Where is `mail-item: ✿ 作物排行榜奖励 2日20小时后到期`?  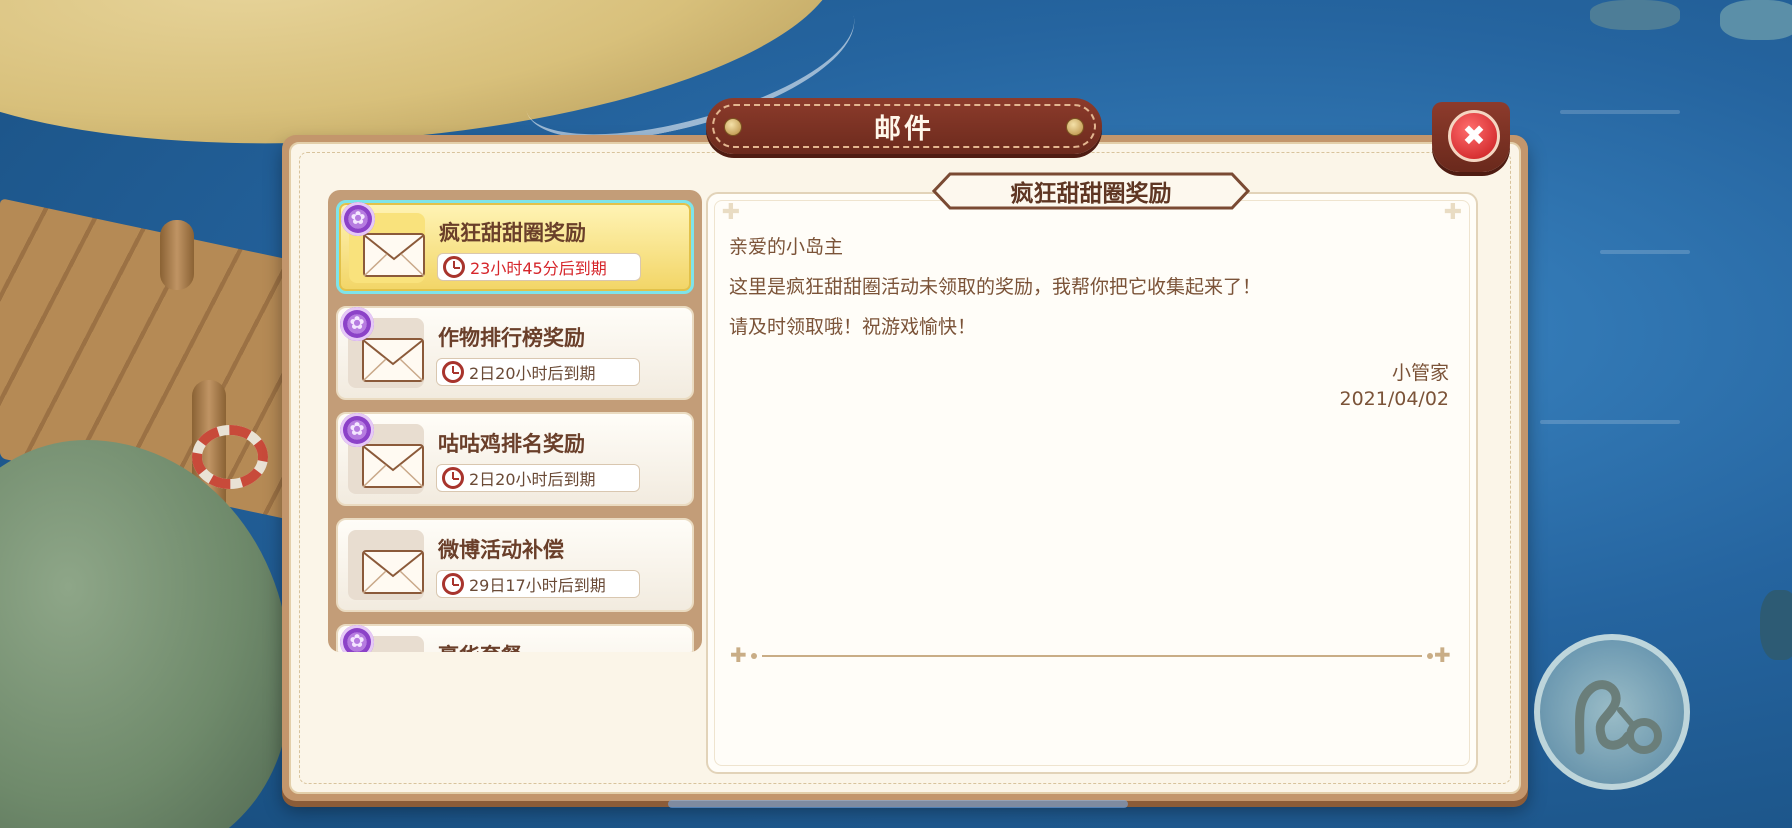 mail-item: ✿ 作物排行榜奖励 2日20小时后到期 is located at coordinates (515, 353).